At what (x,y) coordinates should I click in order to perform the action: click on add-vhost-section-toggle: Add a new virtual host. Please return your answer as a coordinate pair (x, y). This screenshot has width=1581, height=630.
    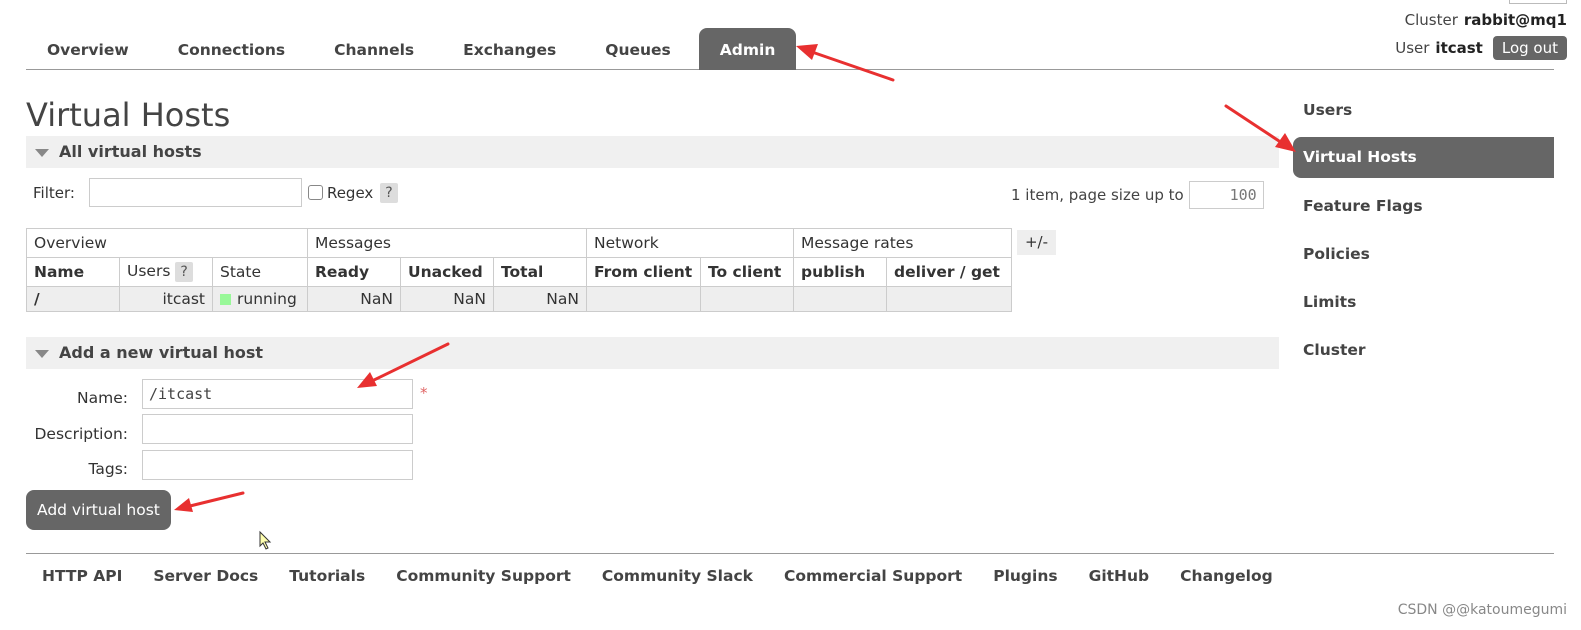
    Looking at the image, I should click on (652, 353).